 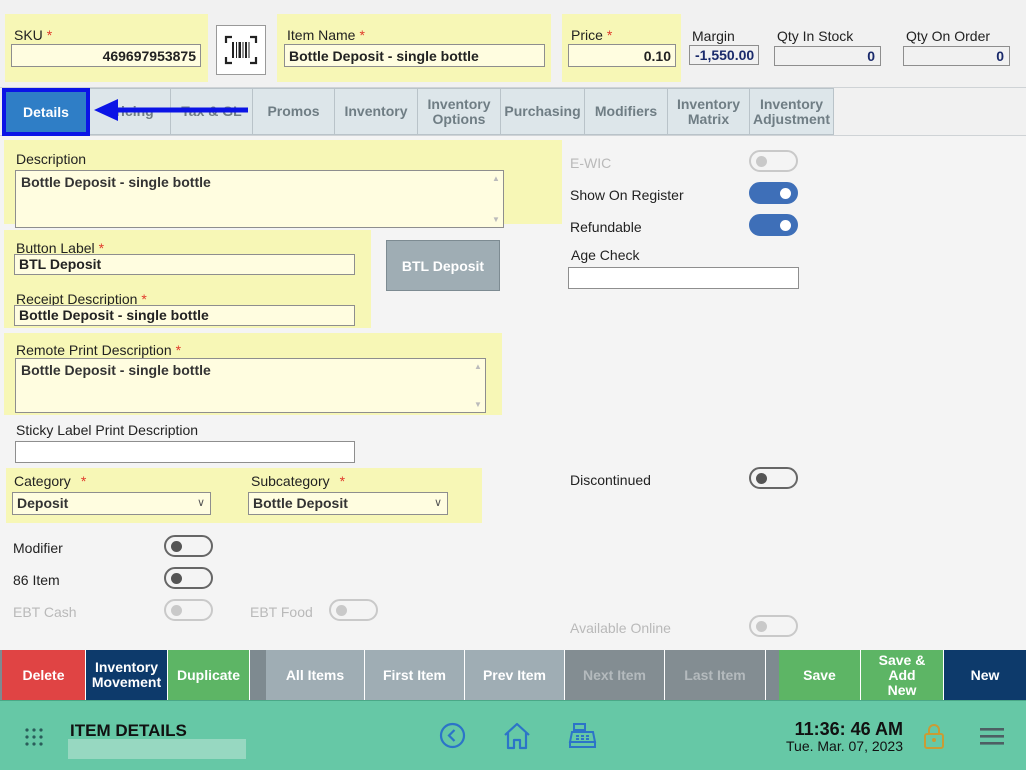 What do you see at coordinates (46, 112) in the screenshot?
I see `tab-details: Details` at bounding box center [46, 112].